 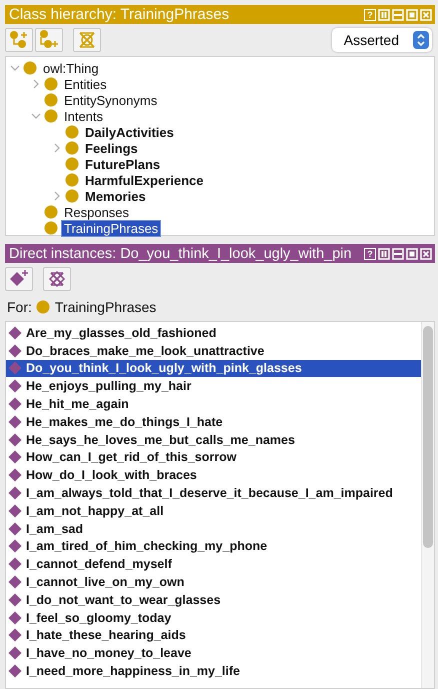 What do you see at coordinates (213, 564) in the screenshot?
I see `instance-item: I_cannot_defend_myself` at bounding box center [213, 564].